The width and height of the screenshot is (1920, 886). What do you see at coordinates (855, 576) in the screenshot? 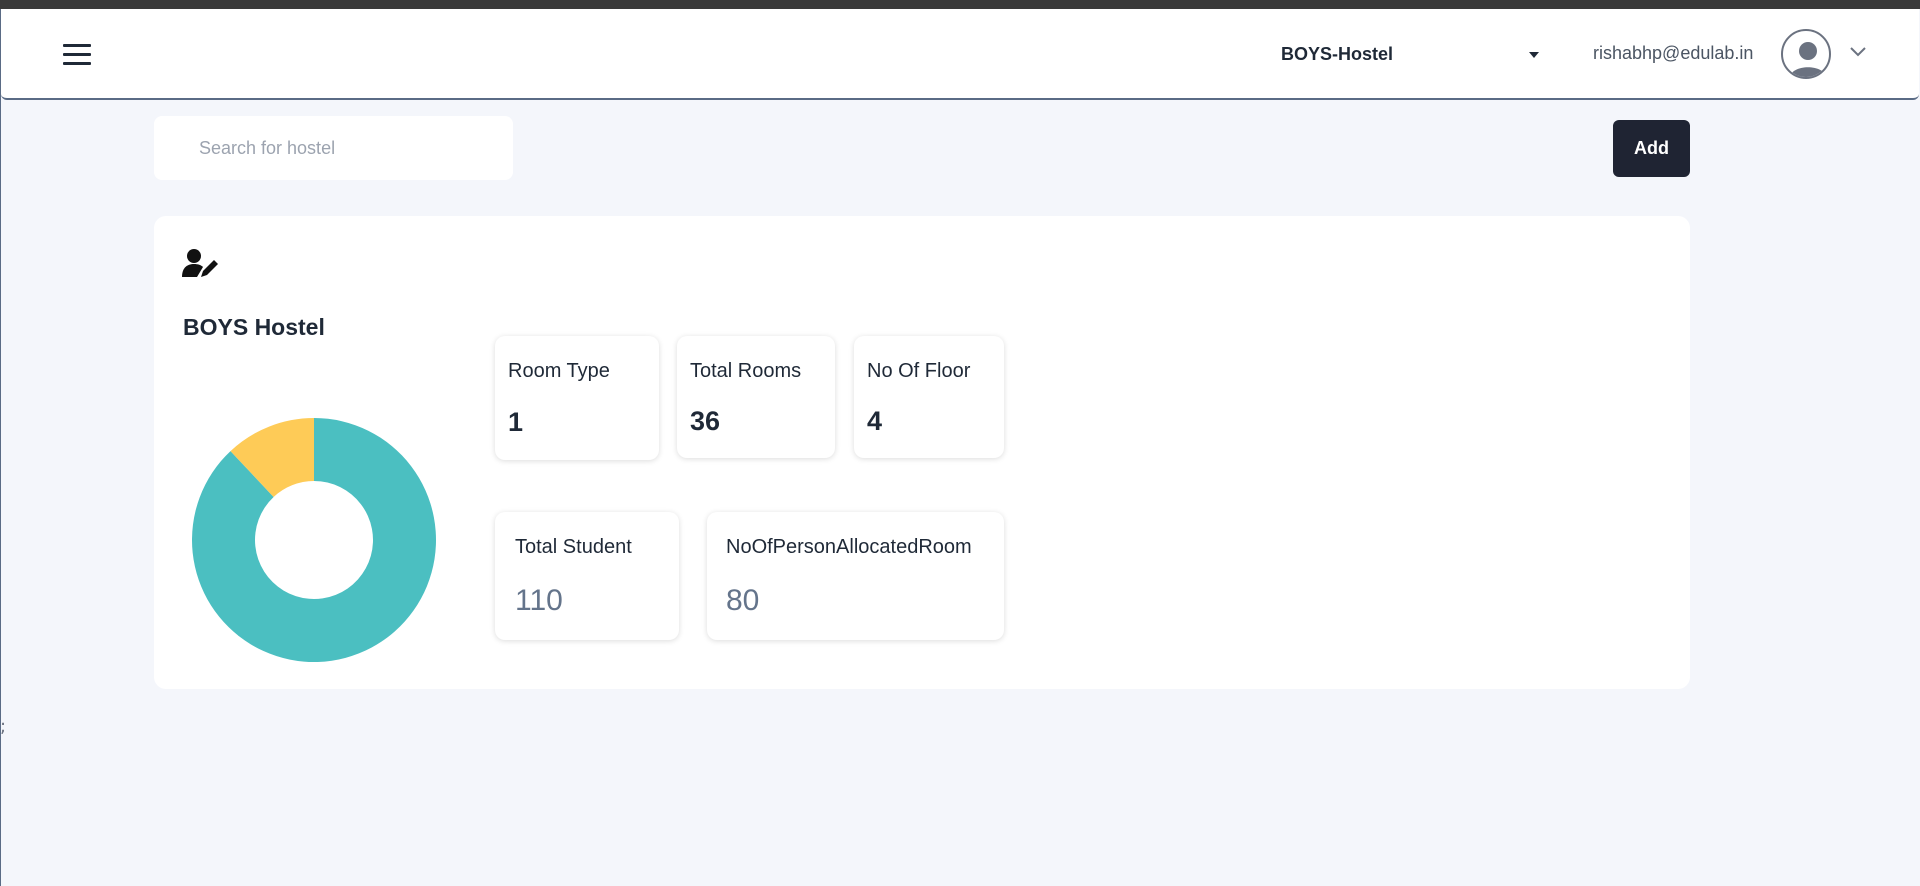
I see `stat-card-allocated-room: NoOfPersonAllocatedRoom 80` at bounding box center [855, 576].